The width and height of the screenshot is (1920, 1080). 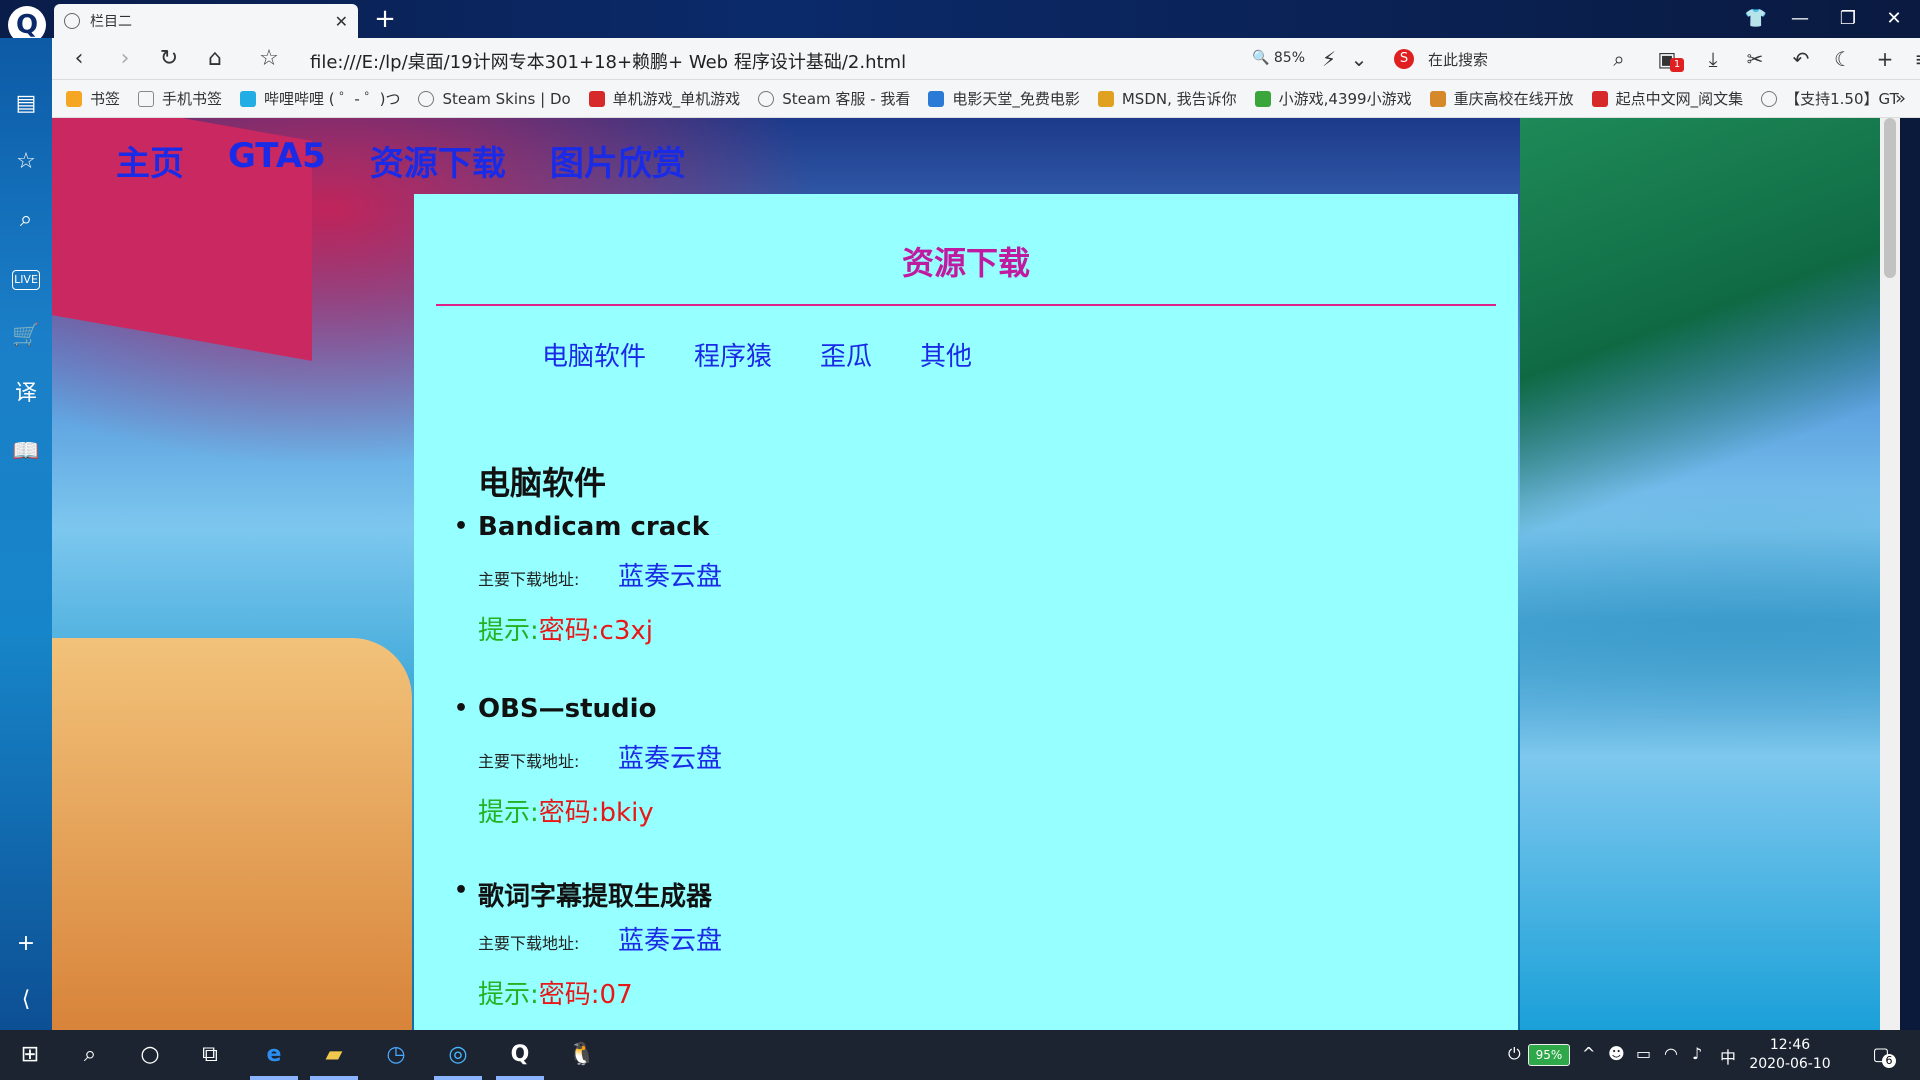 What do you see at coordinates (1890, 198) in the screenshot?
I see `scrollbar-thumb` at bounding box center [1890, 198].